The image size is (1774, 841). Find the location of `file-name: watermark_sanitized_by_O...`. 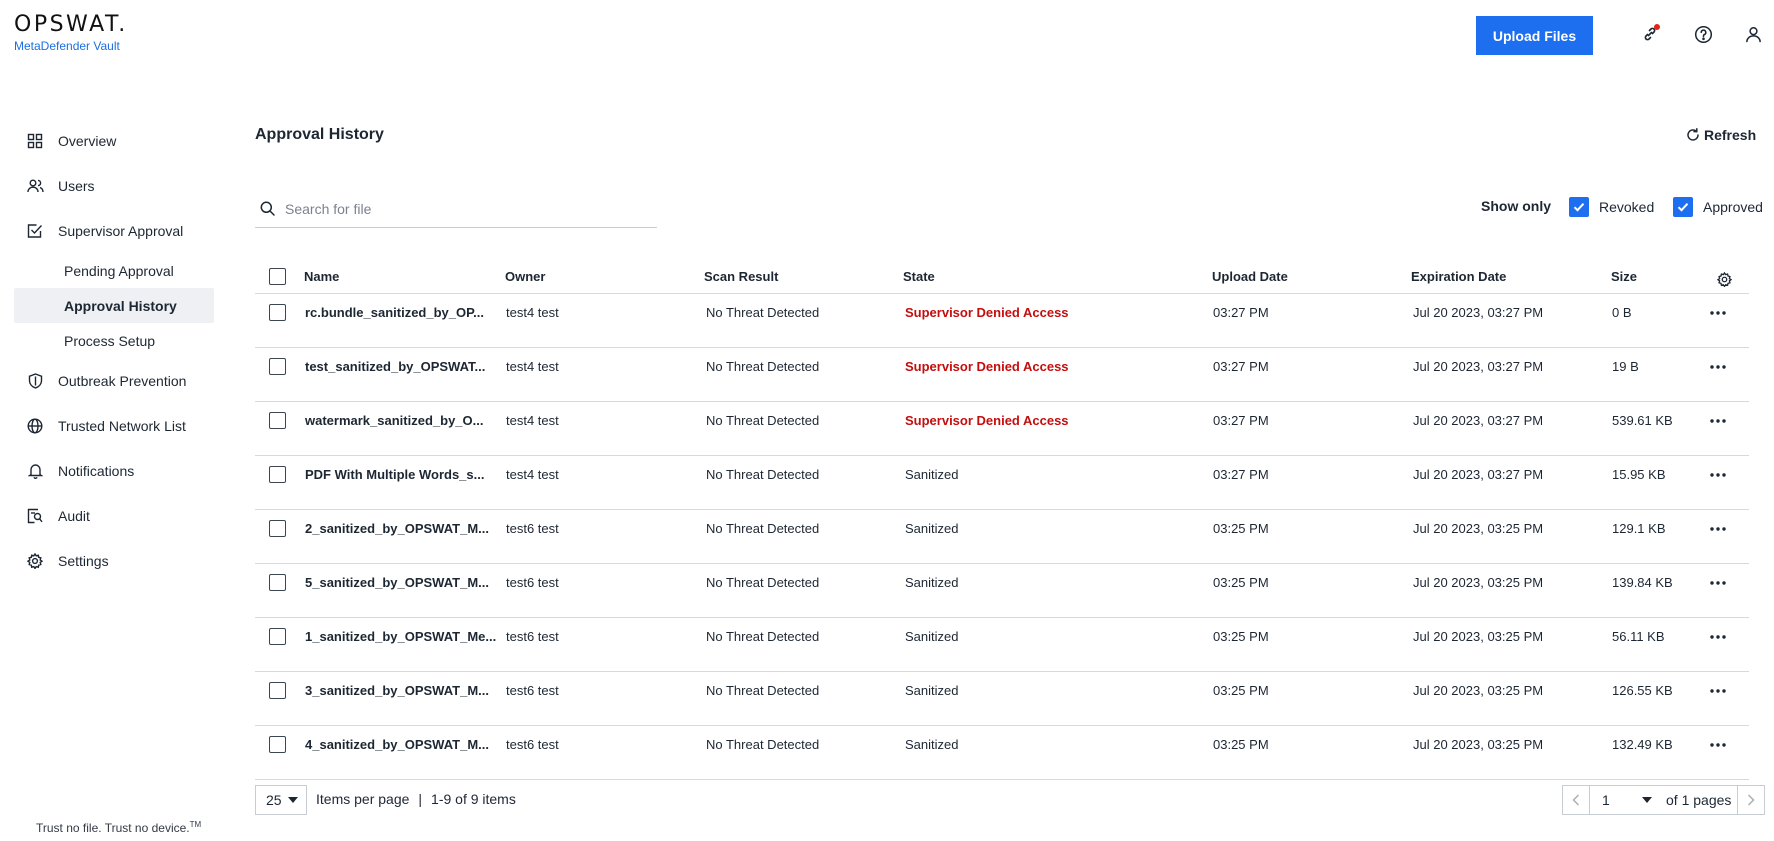

file-name: watermark_sanitized_by_O... is located at coordinates (394, 420).